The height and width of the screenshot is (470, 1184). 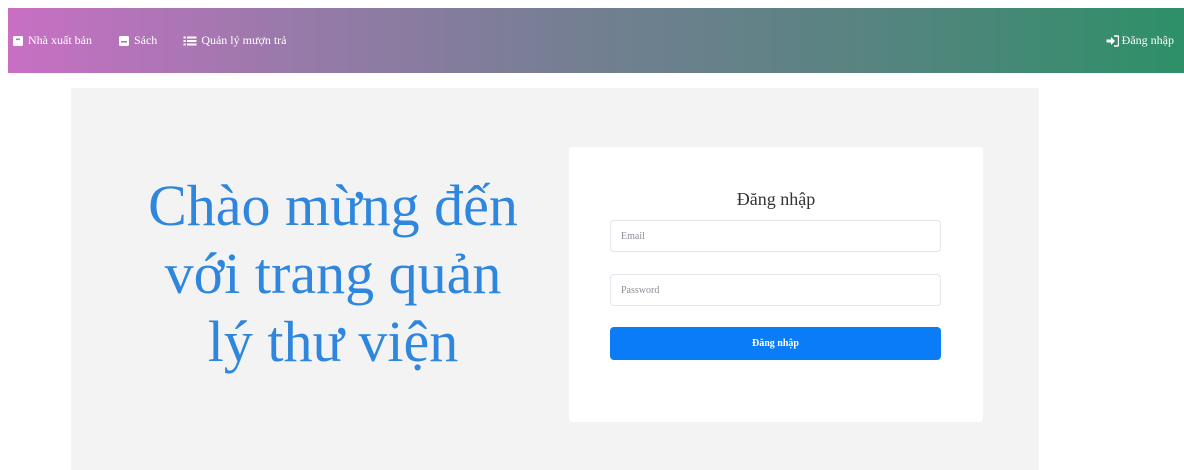 I want to click on nav-left-group: Nhà xuất bản Sách Quản lý mượn trả, so click(x=160, y=40).